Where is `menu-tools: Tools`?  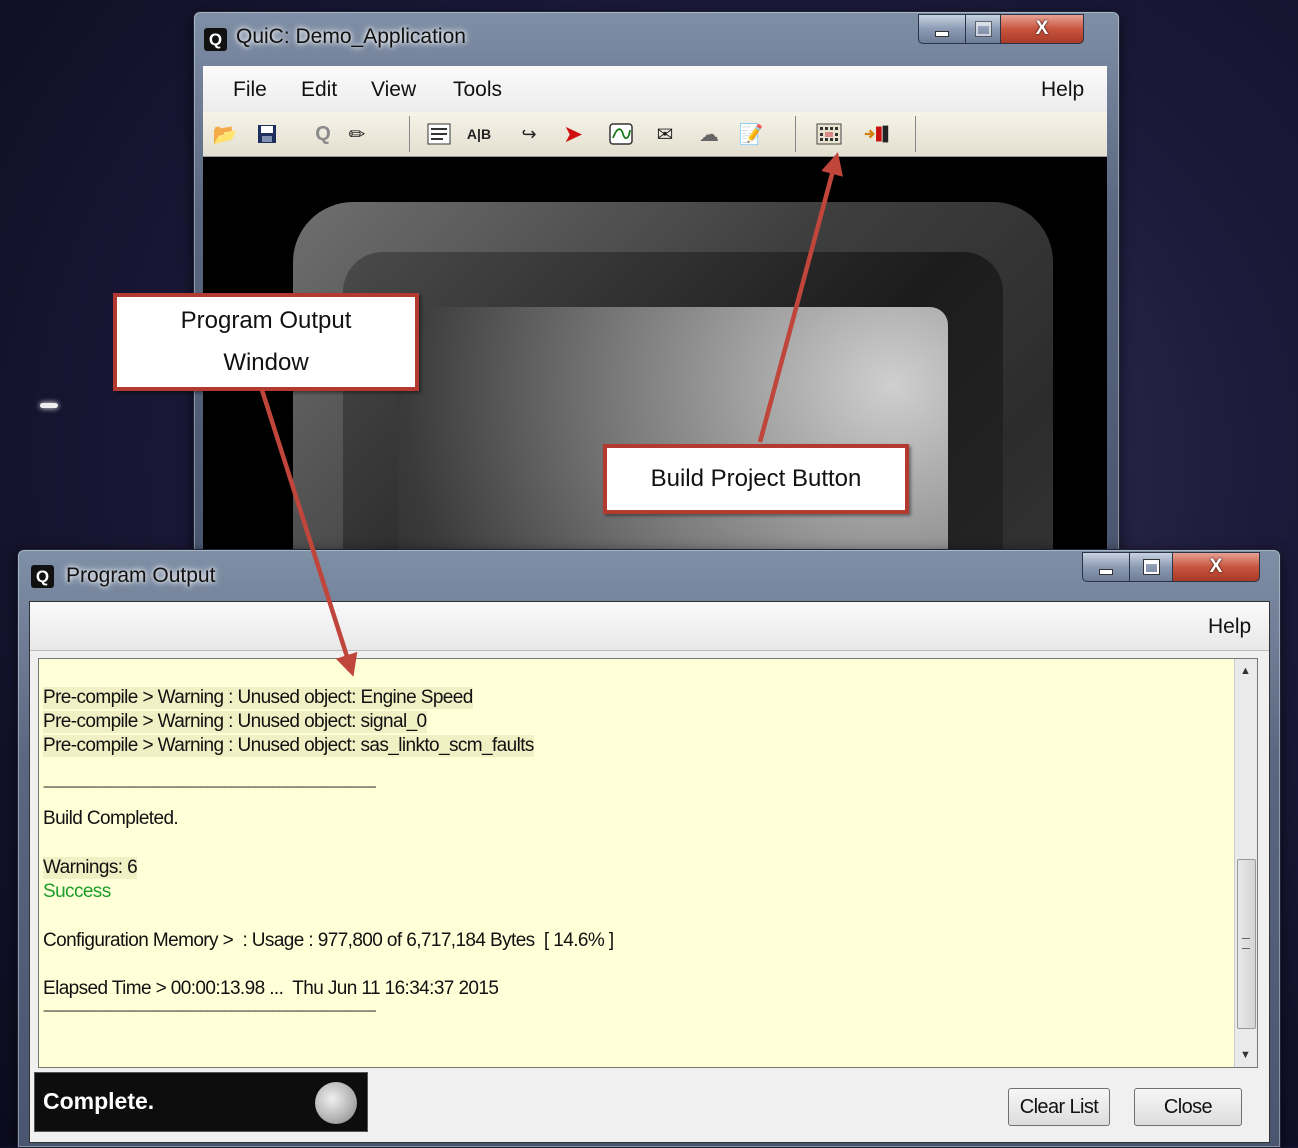
menu-tools: Tools is located at coordinates (477, 90).